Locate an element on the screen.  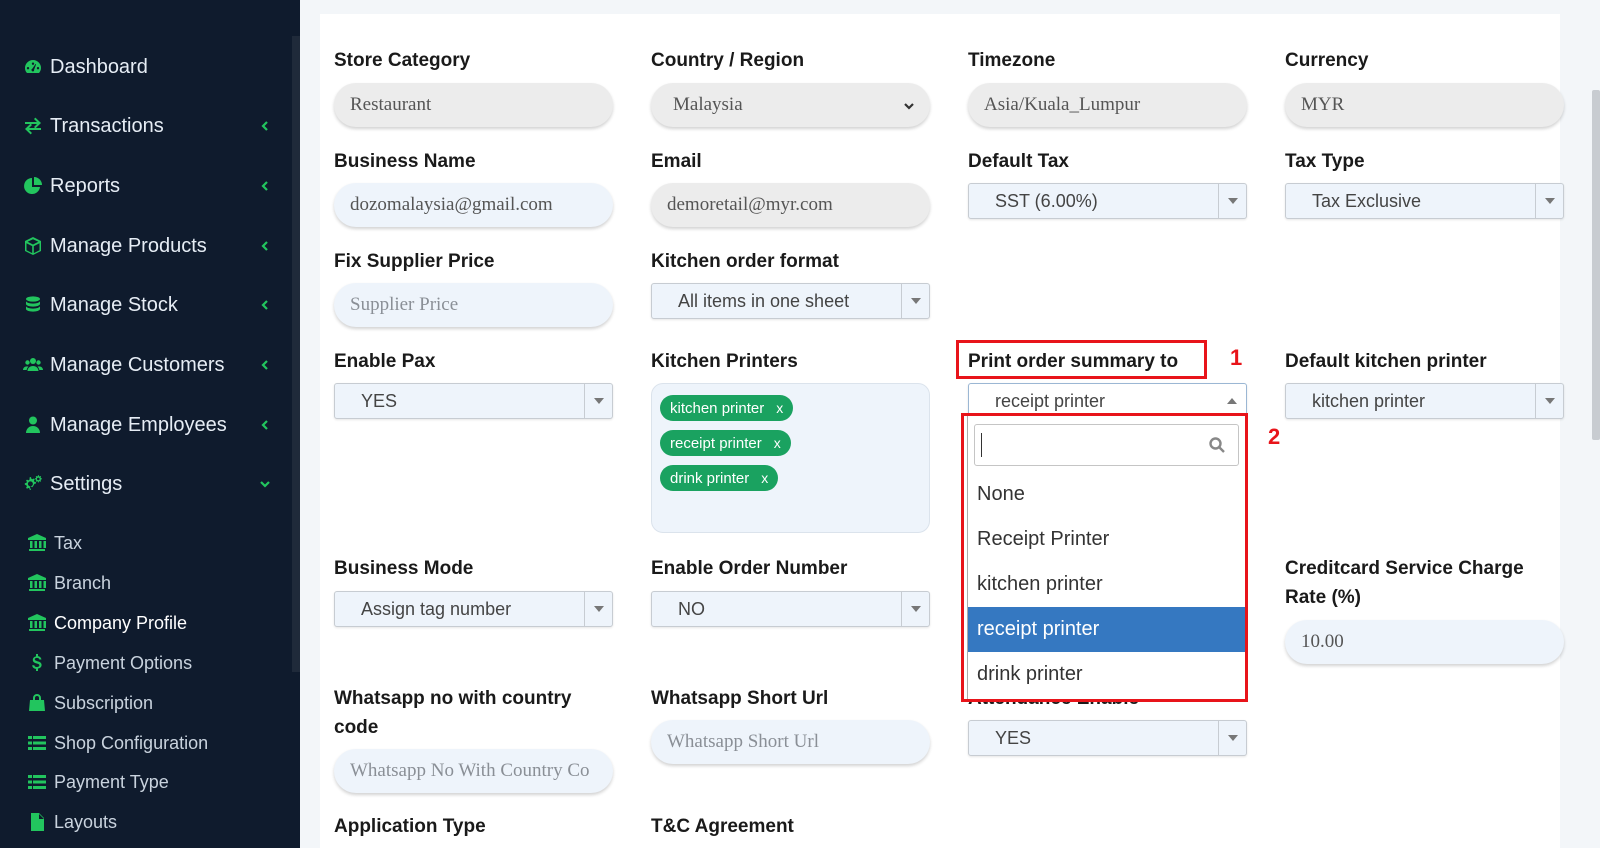
whatsapp-url-label: Whatsapp Short Url is located at coordinates (740, 698).